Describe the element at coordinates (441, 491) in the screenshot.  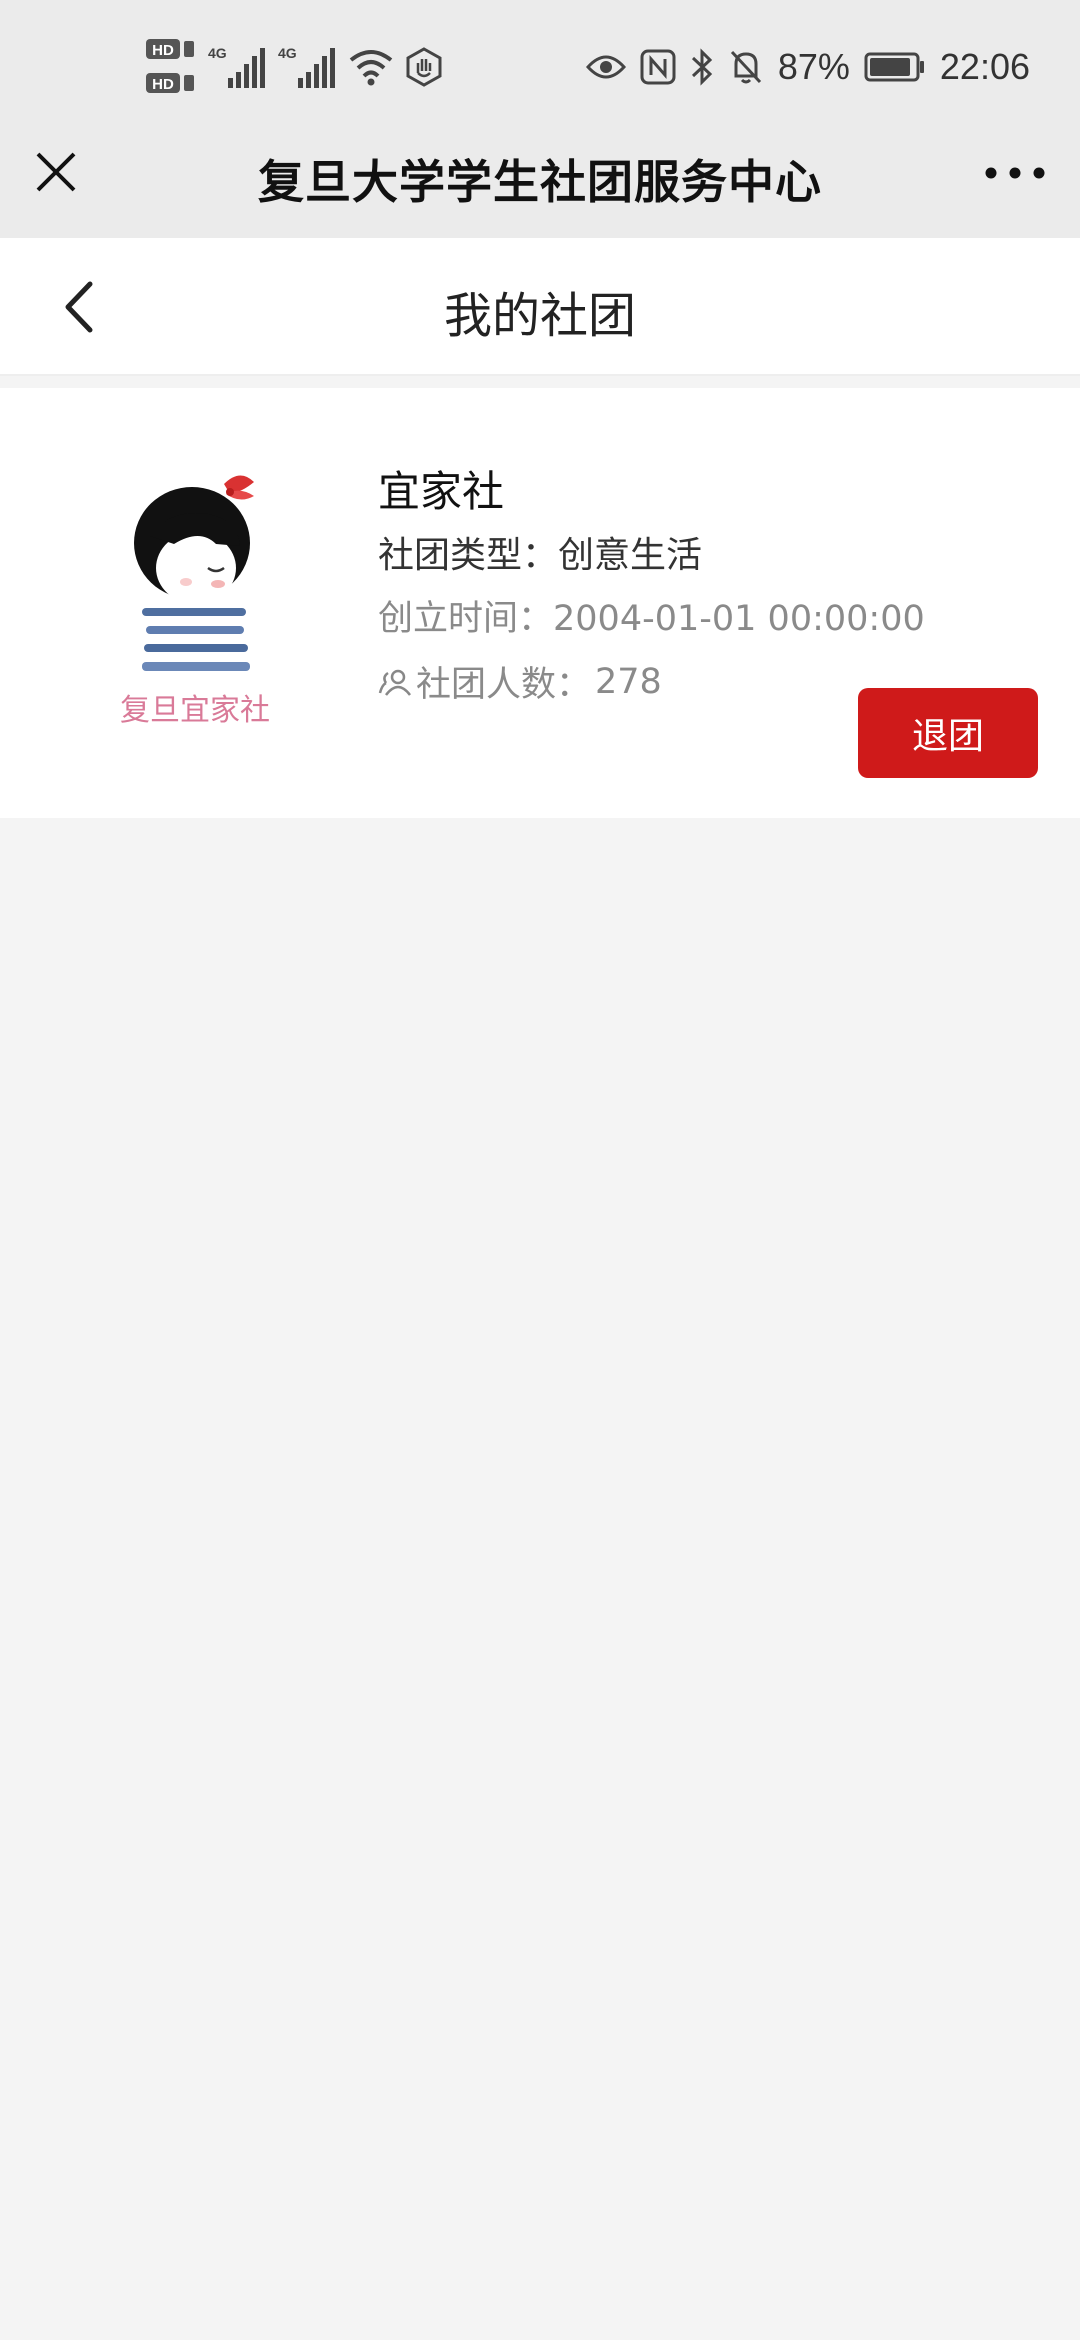
I see `club-name: 宜家社` at that location.